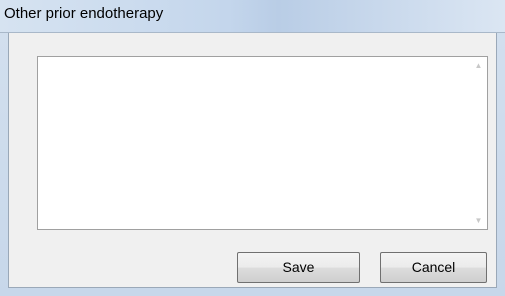 The width and height of the screenshot is (505, 296). I want to click on vertical-scrollbar: ▲ ▼, so click(478, 143).